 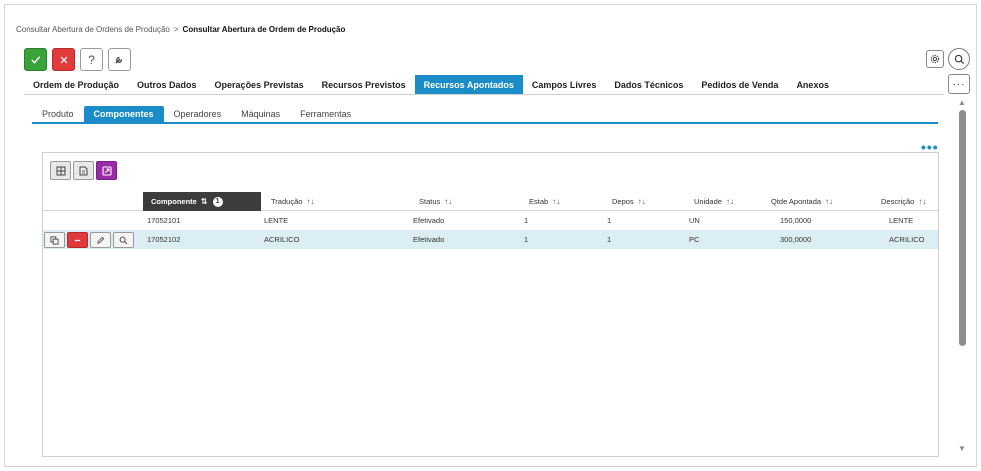 What do you see at coordinates (164, 239) in the screenshot?
I see `cell-componente: 17052102` at bounding box center [164, 239].